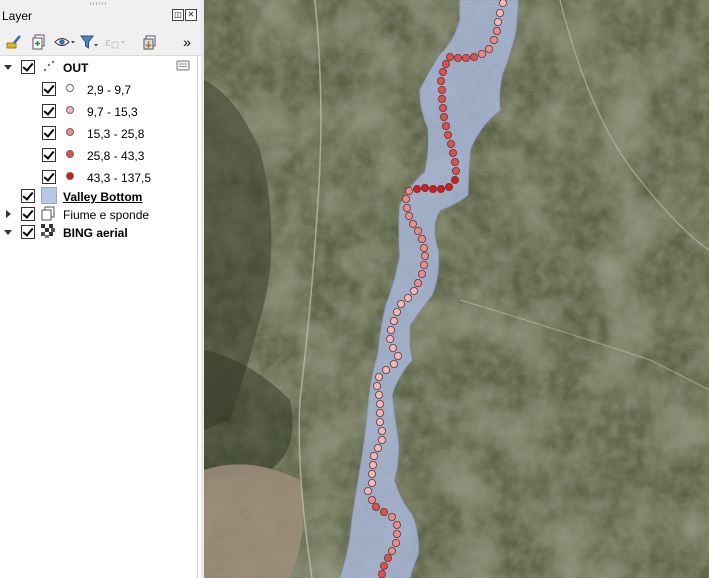  Describe the element at coordinates (98, 232) in the screenshot. I see `layer-row-bing: BING aerial` at that location.